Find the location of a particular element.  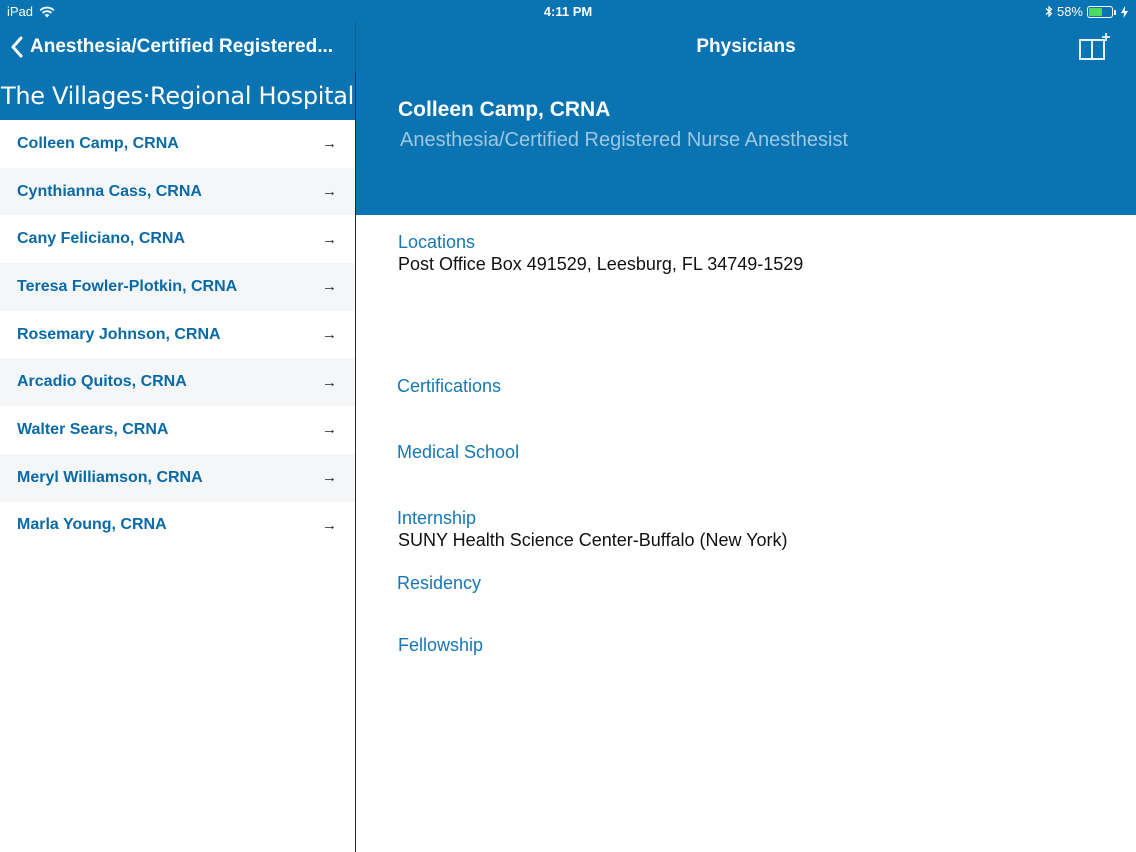

status-time: 4:11 PM is located at coordinates (568, 11).